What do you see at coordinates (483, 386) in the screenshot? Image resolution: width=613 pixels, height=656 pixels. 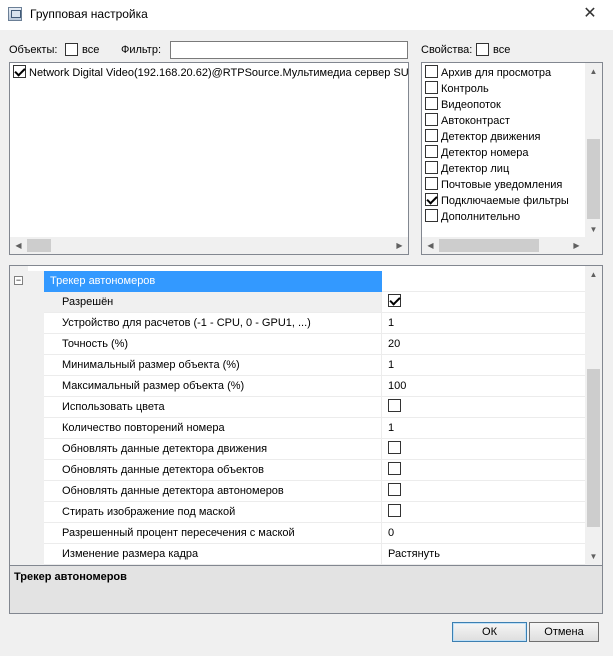 I see `grid-property-value: 100` at bounding box center [483, 386].